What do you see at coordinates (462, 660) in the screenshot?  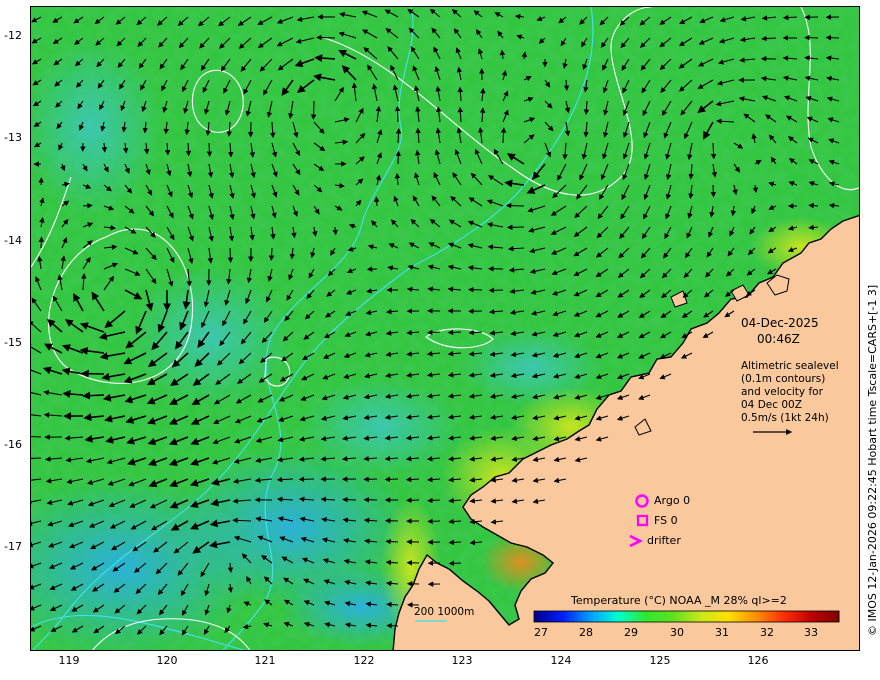 I see `x-tick-label: 123` at bounding box center [462, 660].